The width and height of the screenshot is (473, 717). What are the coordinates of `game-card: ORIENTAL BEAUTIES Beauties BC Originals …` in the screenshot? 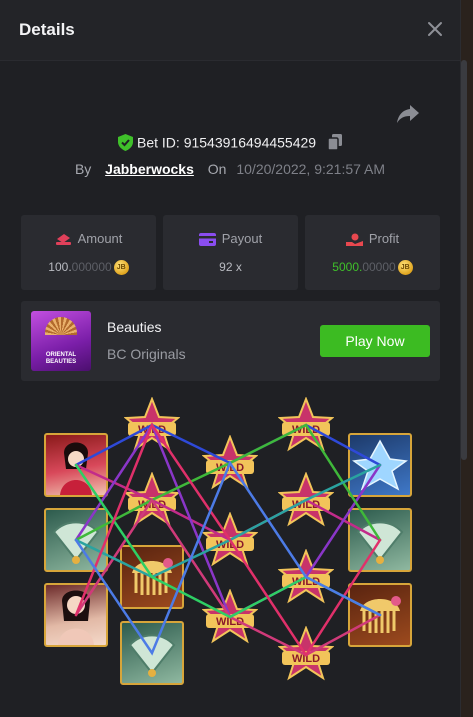 It's located at (230, 341).